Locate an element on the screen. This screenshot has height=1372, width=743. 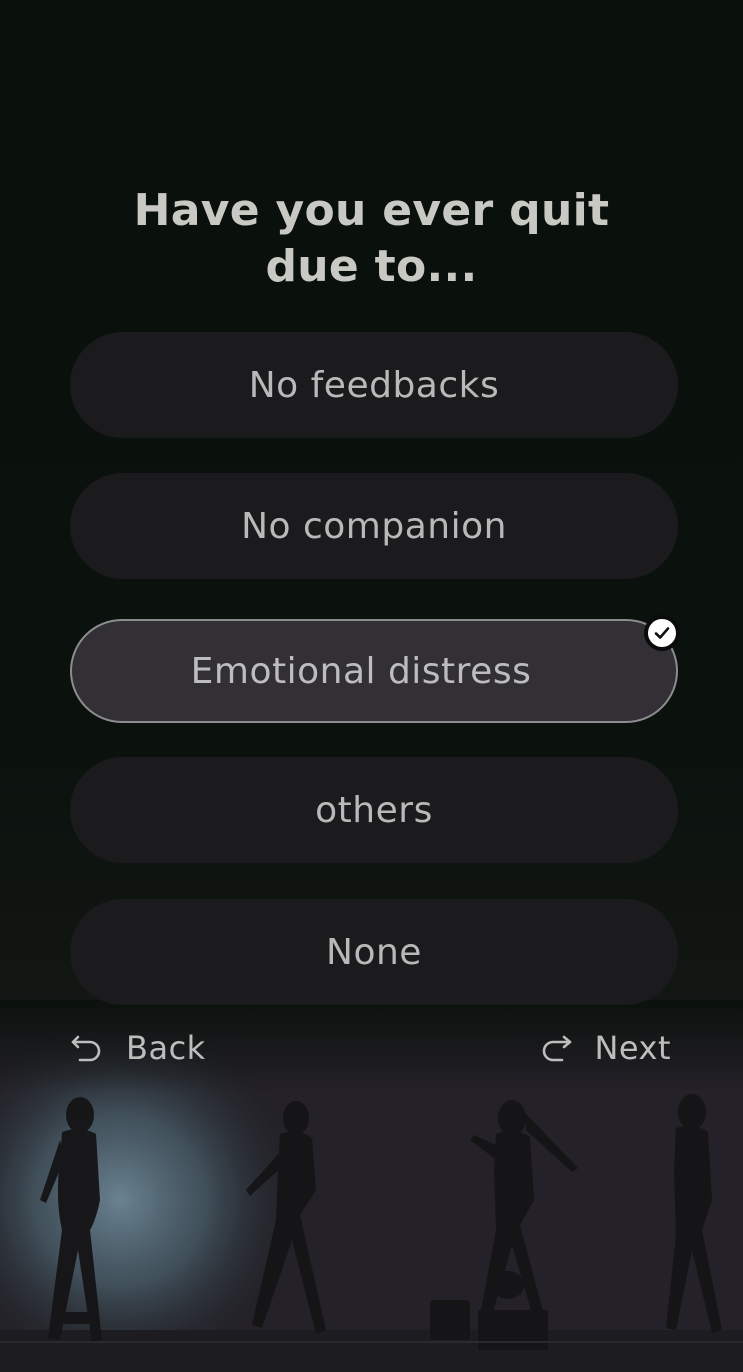
option-no-feedbacks: No feedbacks is located at coordinates (374, 385).